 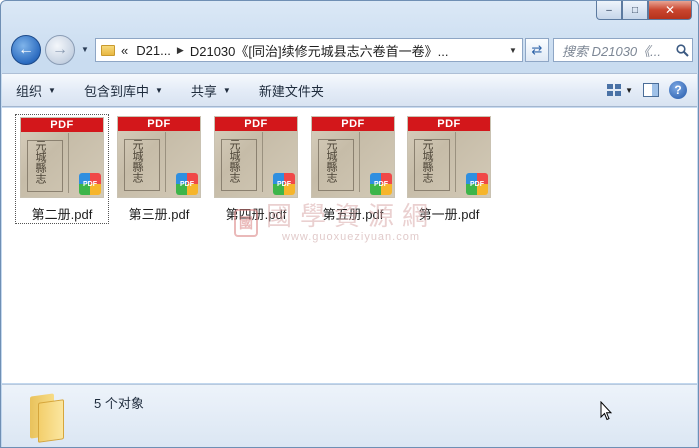 I want to click on share-label: 共享, so click(x=203, y=91).